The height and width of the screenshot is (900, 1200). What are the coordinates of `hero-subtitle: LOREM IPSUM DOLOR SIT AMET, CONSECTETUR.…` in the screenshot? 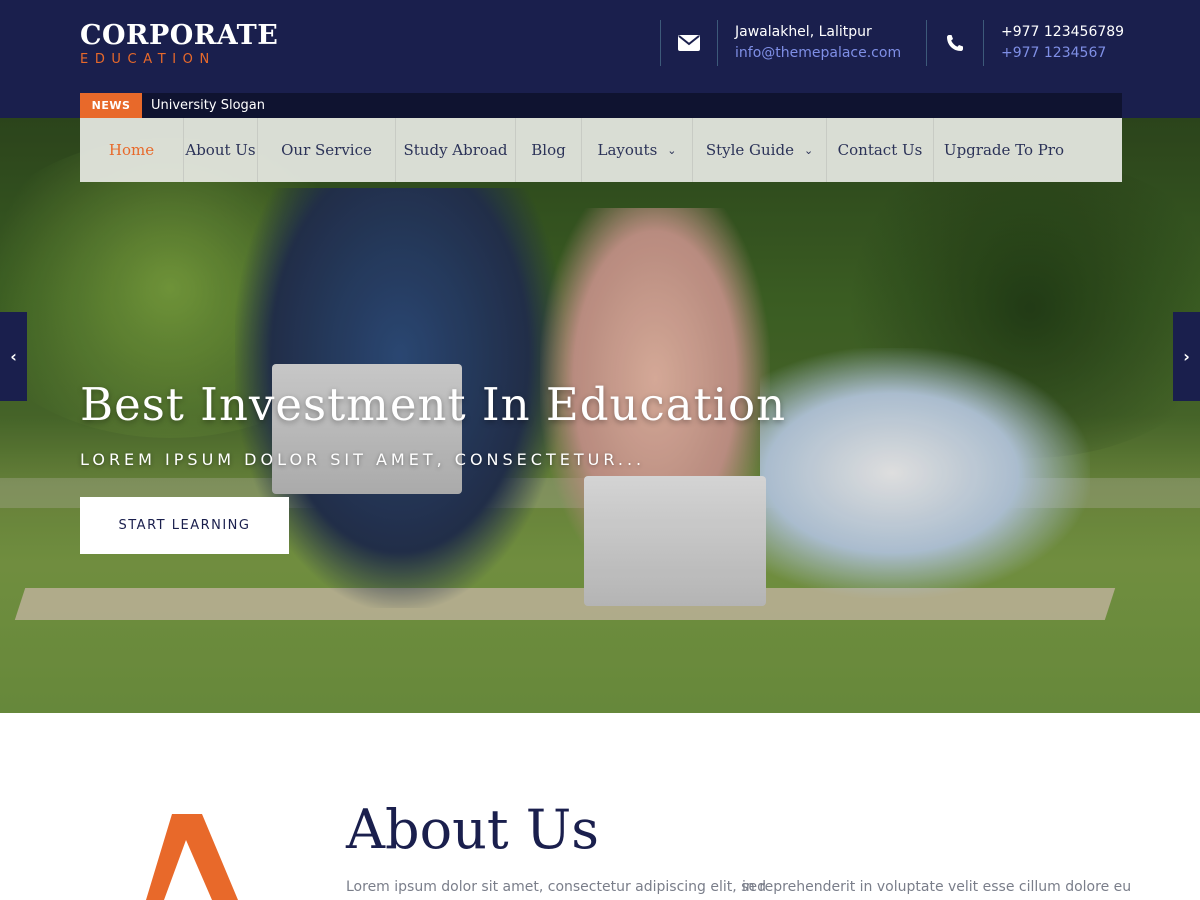 It's located at (363, 459).